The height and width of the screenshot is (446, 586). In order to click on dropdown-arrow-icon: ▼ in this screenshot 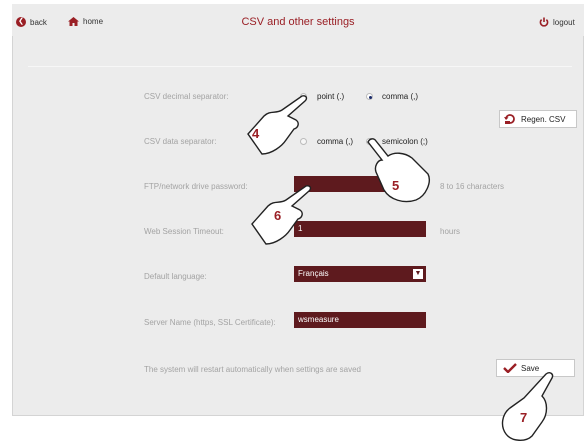, I will do `click(418, 274)`.